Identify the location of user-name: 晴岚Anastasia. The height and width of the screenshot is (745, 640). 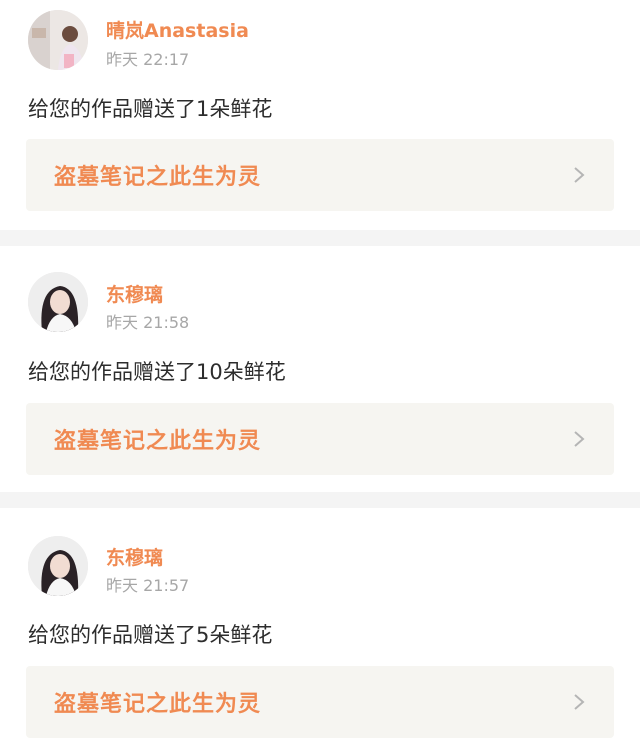
(177, 29).